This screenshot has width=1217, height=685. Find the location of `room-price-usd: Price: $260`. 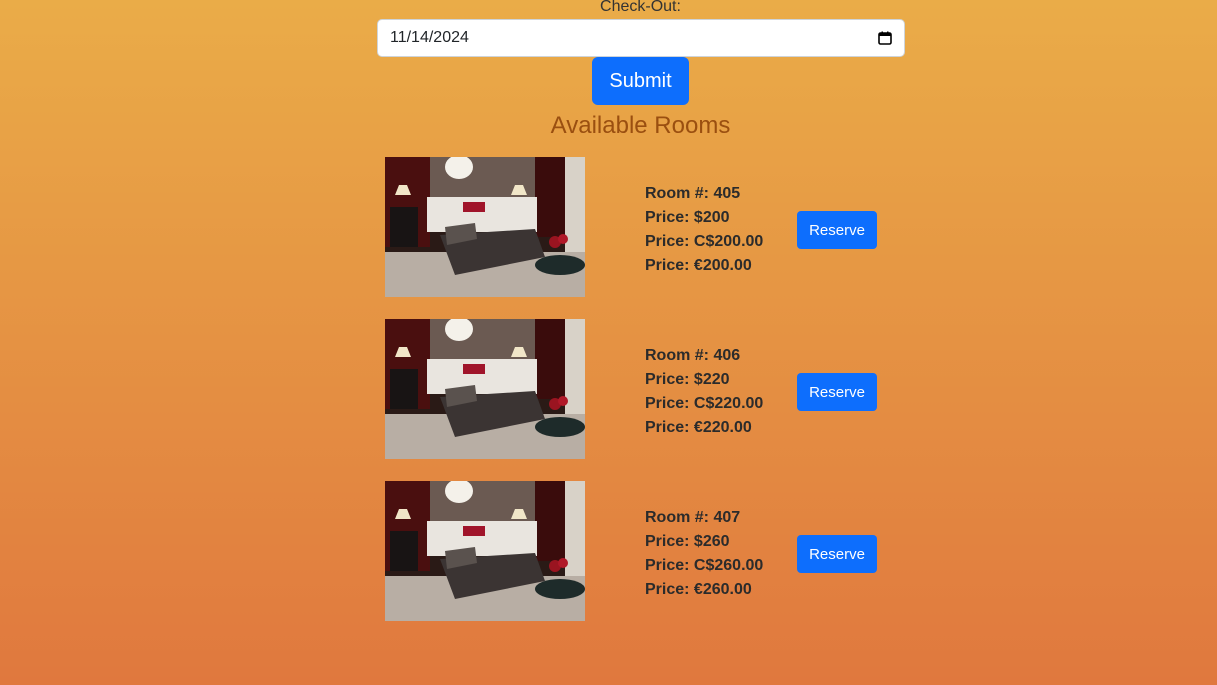

room-price-usd: Price: $260 is located at coordinates (687, 541).